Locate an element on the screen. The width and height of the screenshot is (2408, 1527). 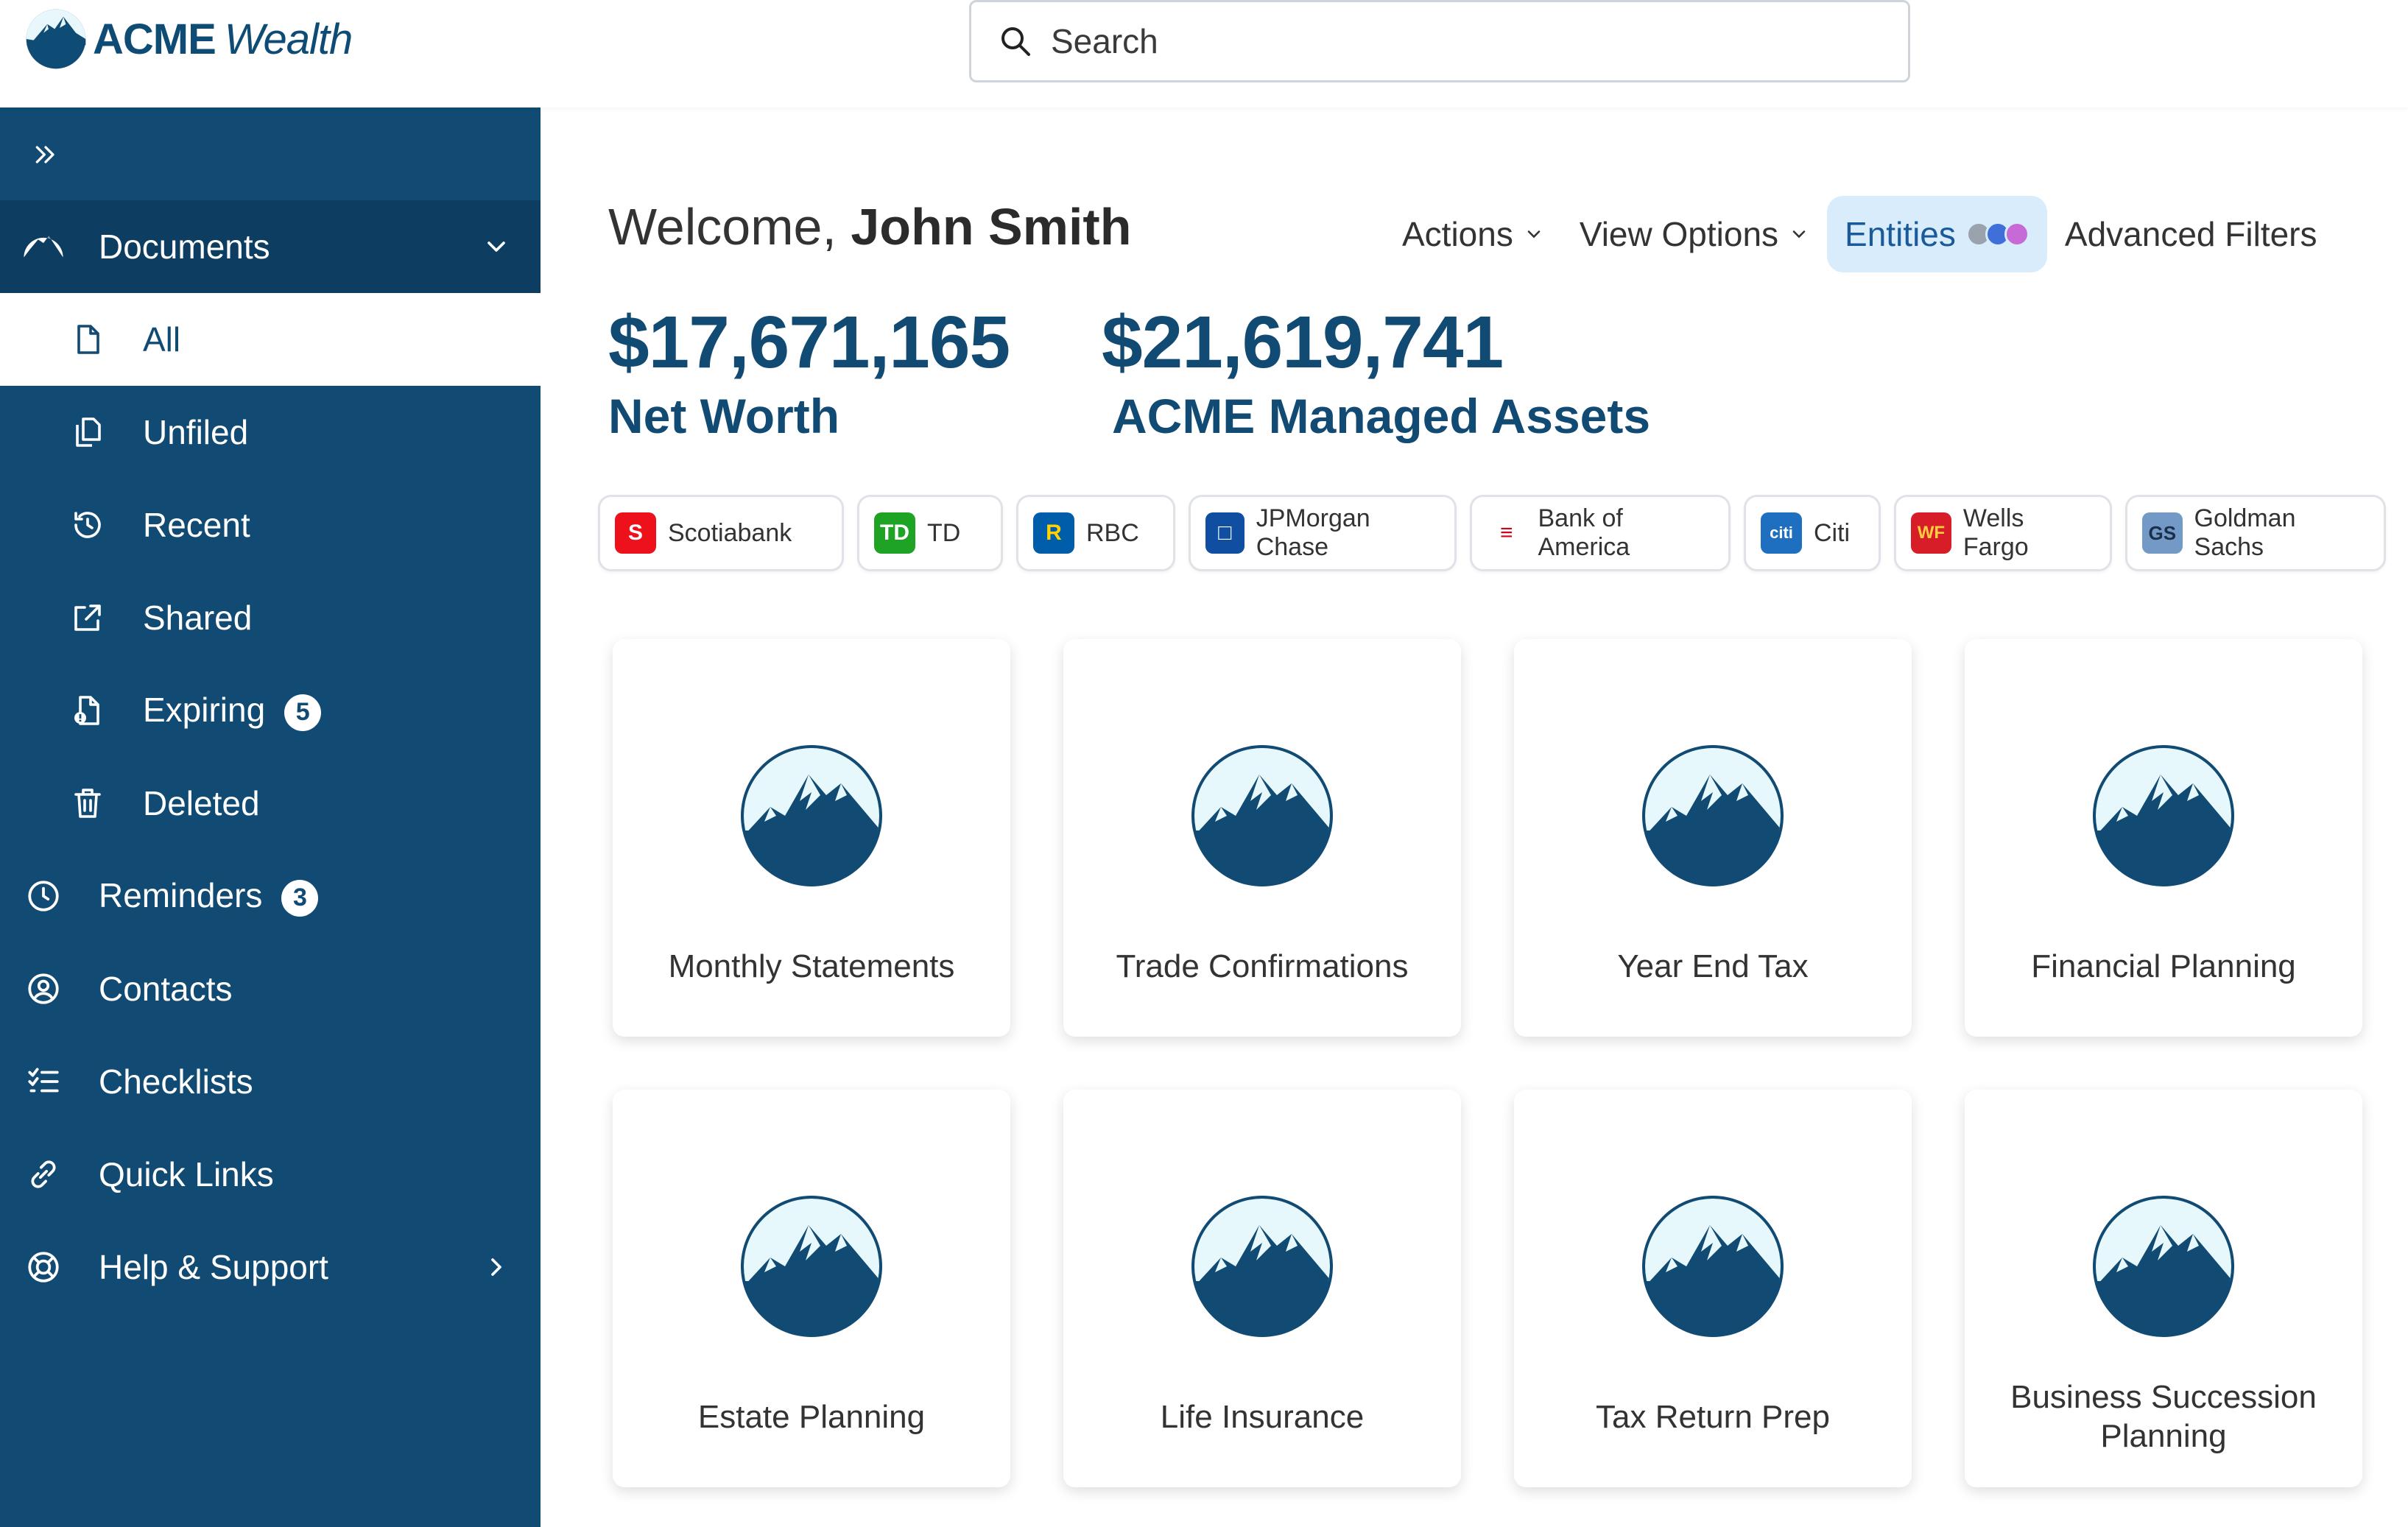
category-card: Monthly Statements is located at coordinates (811, 838).